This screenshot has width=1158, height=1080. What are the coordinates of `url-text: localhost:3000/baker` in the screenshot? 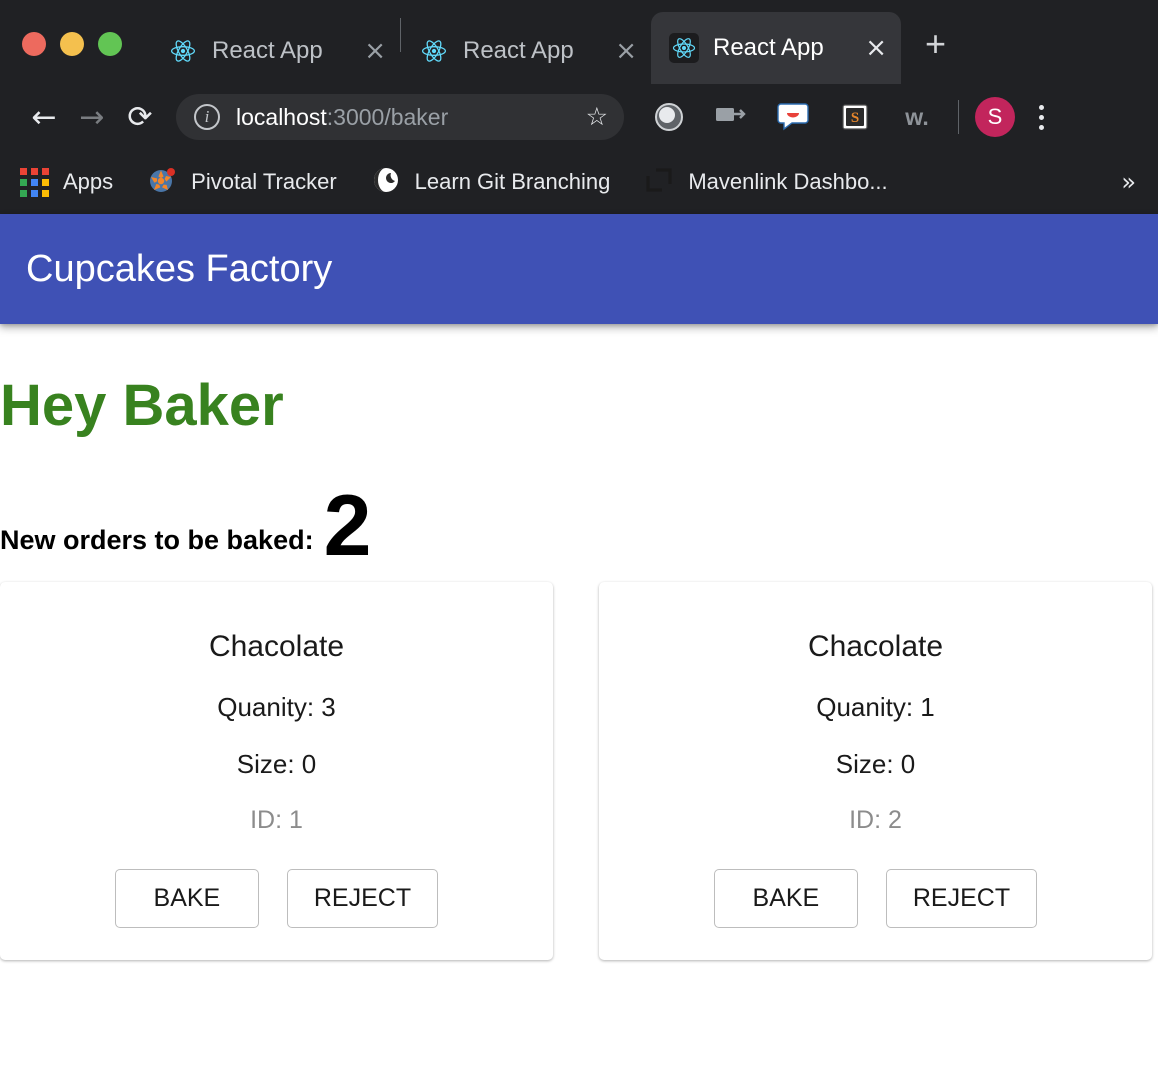 It's located at (407, 117).